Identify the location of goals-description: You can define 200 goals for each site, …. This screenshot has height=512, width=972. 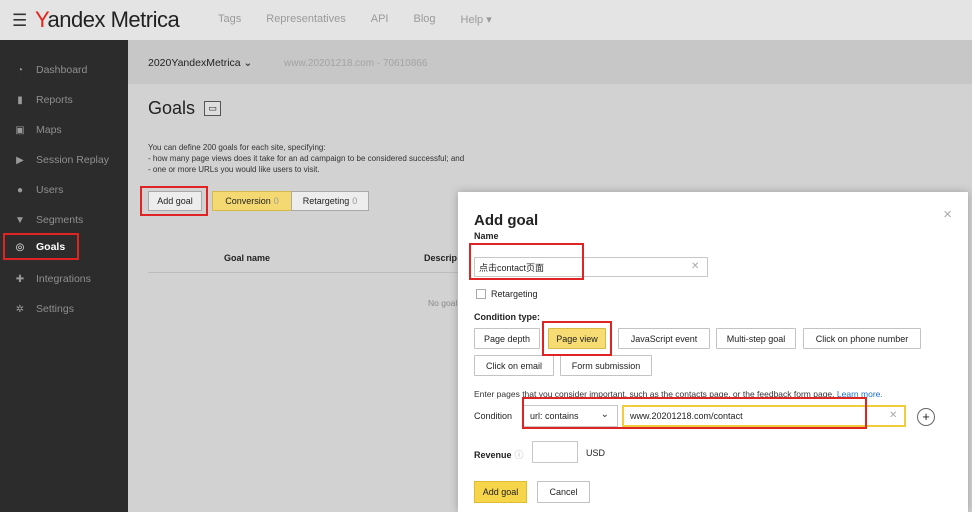
(306, 158).